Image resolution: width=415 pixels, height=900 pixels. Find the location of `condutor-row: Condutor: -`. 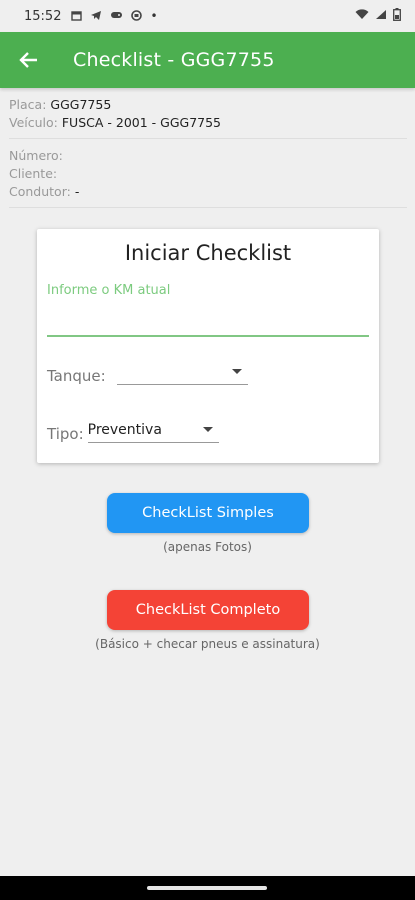

condutor-row: Condutor: - is located at coordinates (208, 192).